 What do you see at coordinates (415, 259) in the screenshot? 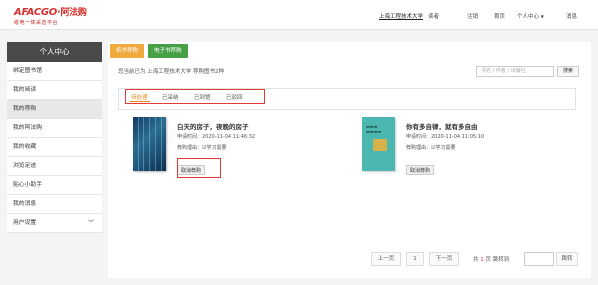
I see `page-number-button: 1` at bounding box center [415, 259].